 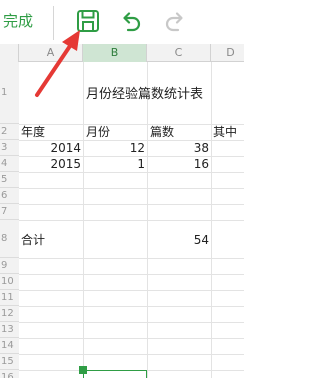 I want to click on row-header: 16, so click(x=9, y=374).